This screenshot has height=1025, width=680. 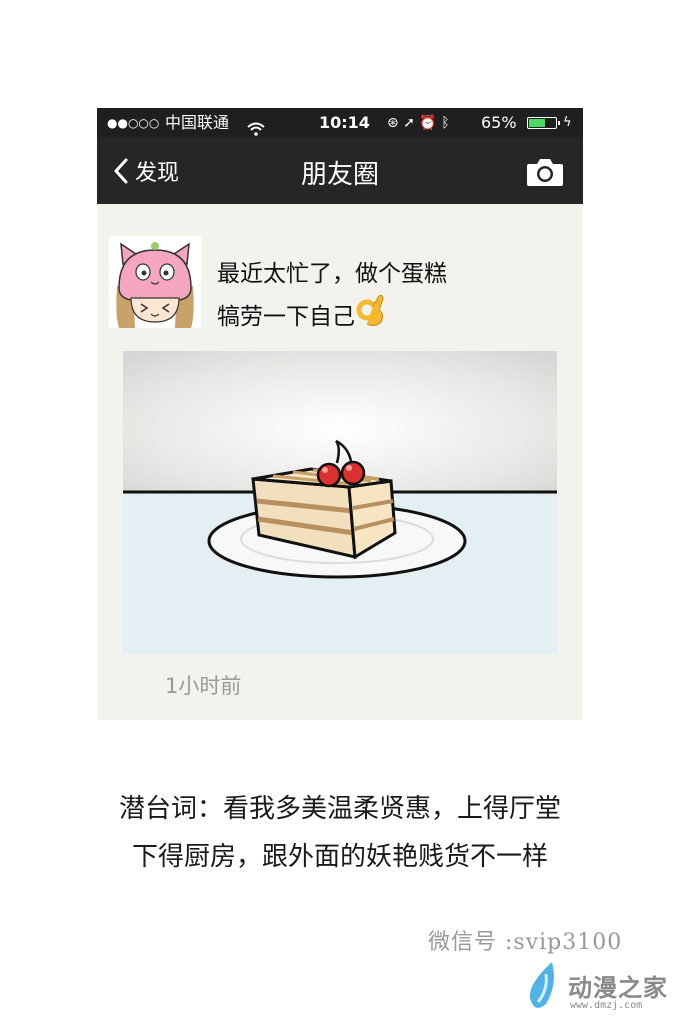 What do you see at coordinates (525, 942) in the screenshot?
I see `wechat-id-watermark: 微信号 :svip3100` at bounding box center [525, 942].